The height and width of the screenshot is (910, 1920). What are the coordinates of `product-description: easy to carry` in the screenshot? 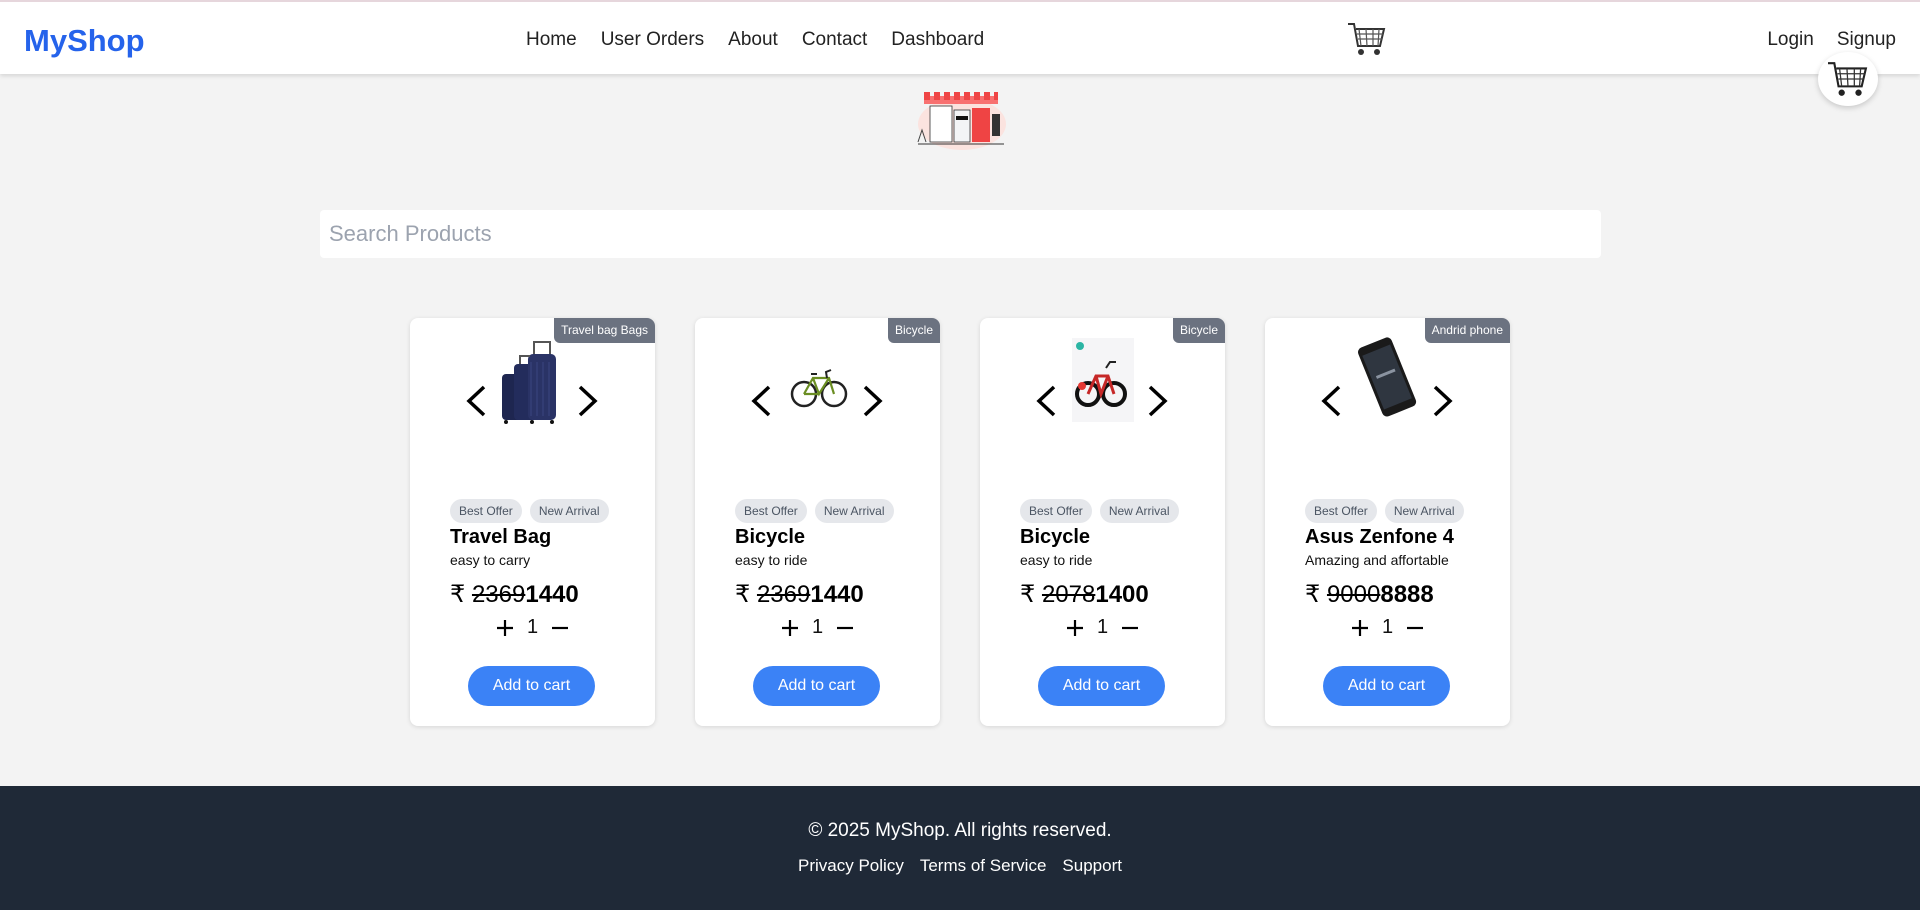 It's located at (490, 560).